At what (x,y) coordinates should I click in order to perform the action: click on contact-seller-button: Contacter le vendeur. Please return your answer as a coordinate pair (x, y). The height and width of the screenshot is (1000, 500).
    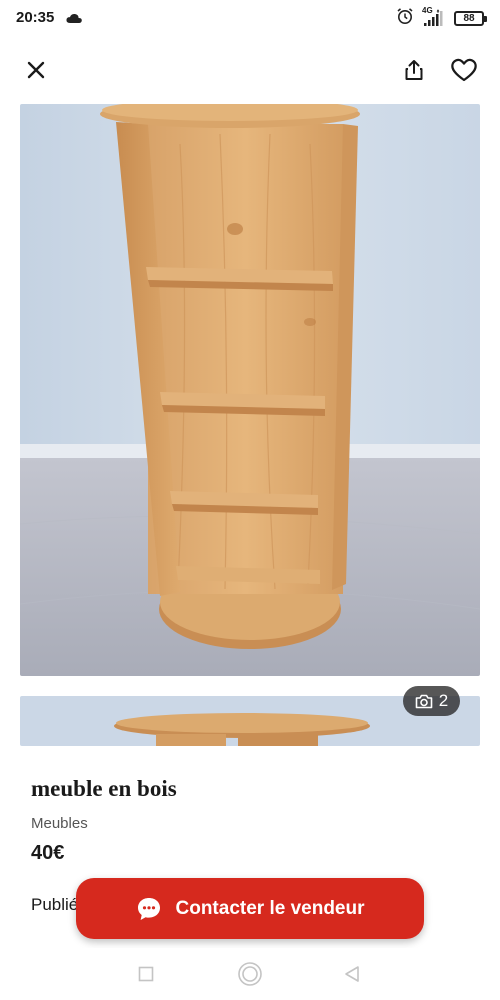
    Looking at the image, I should click on (250, 908).